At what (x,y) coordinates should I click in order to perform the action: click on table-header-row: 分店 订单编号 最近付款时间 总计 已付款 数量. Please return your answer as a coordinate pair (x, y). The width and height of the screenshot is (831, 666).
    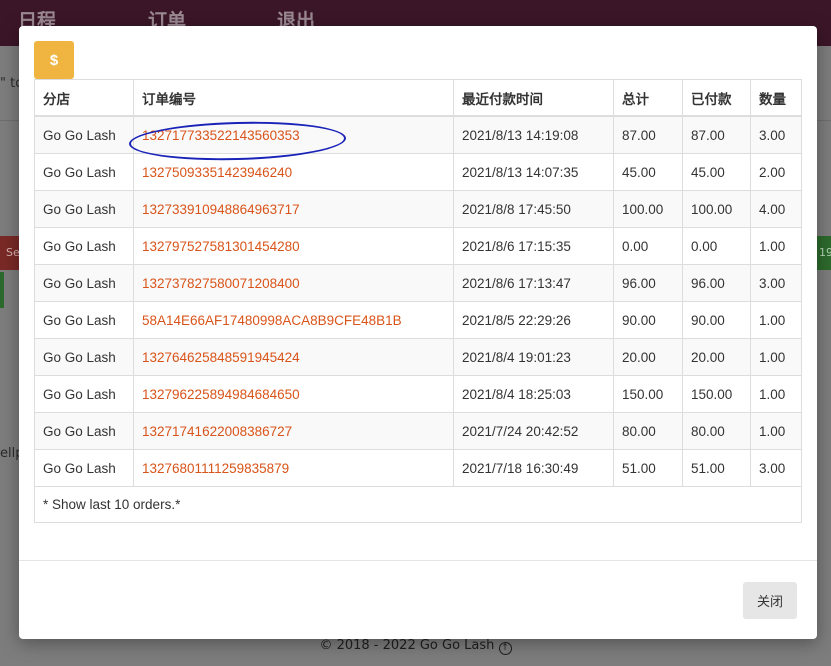
    Looking at the image, I should click on (418, 98).